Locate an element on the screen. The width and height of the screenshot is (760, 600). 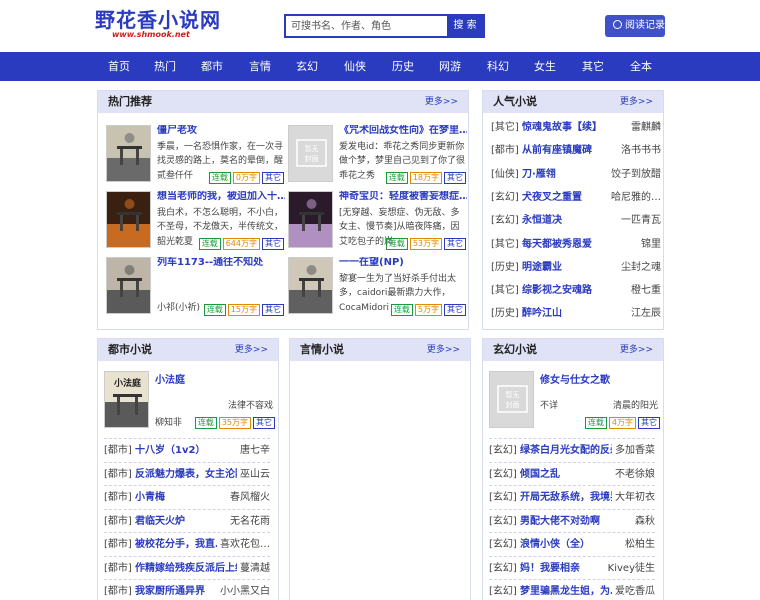
wordcount-tag: 35万字 is located at coordinates (234, 423).